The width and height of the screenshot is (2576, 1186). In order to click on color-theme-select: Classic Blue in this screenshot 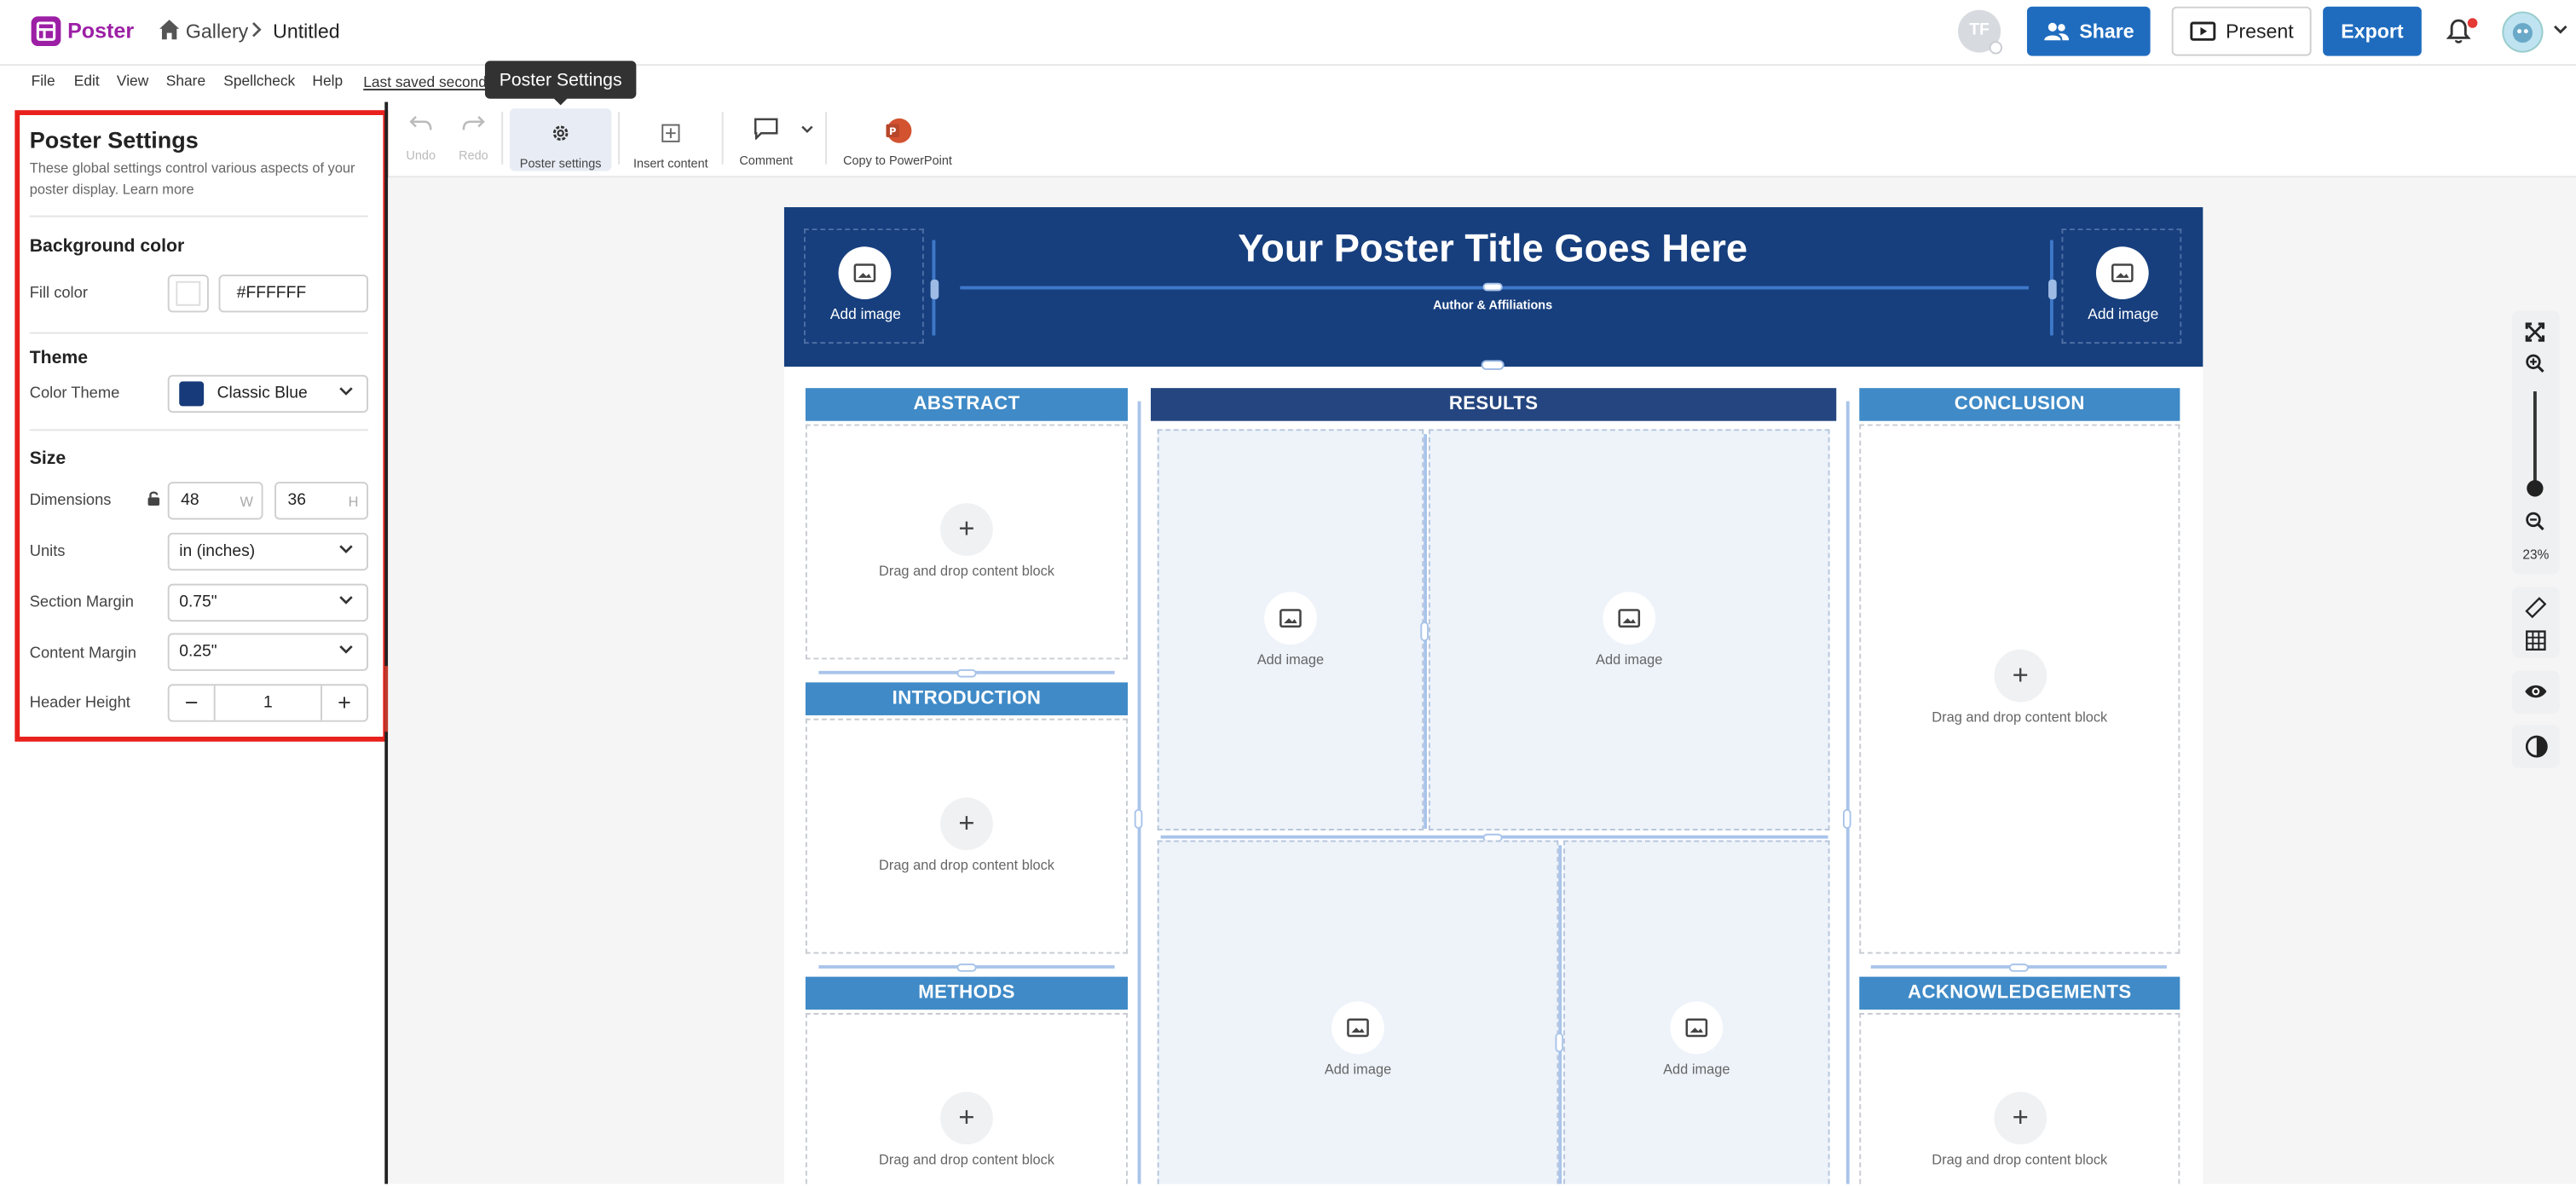, I will do `click(268, 394)`.